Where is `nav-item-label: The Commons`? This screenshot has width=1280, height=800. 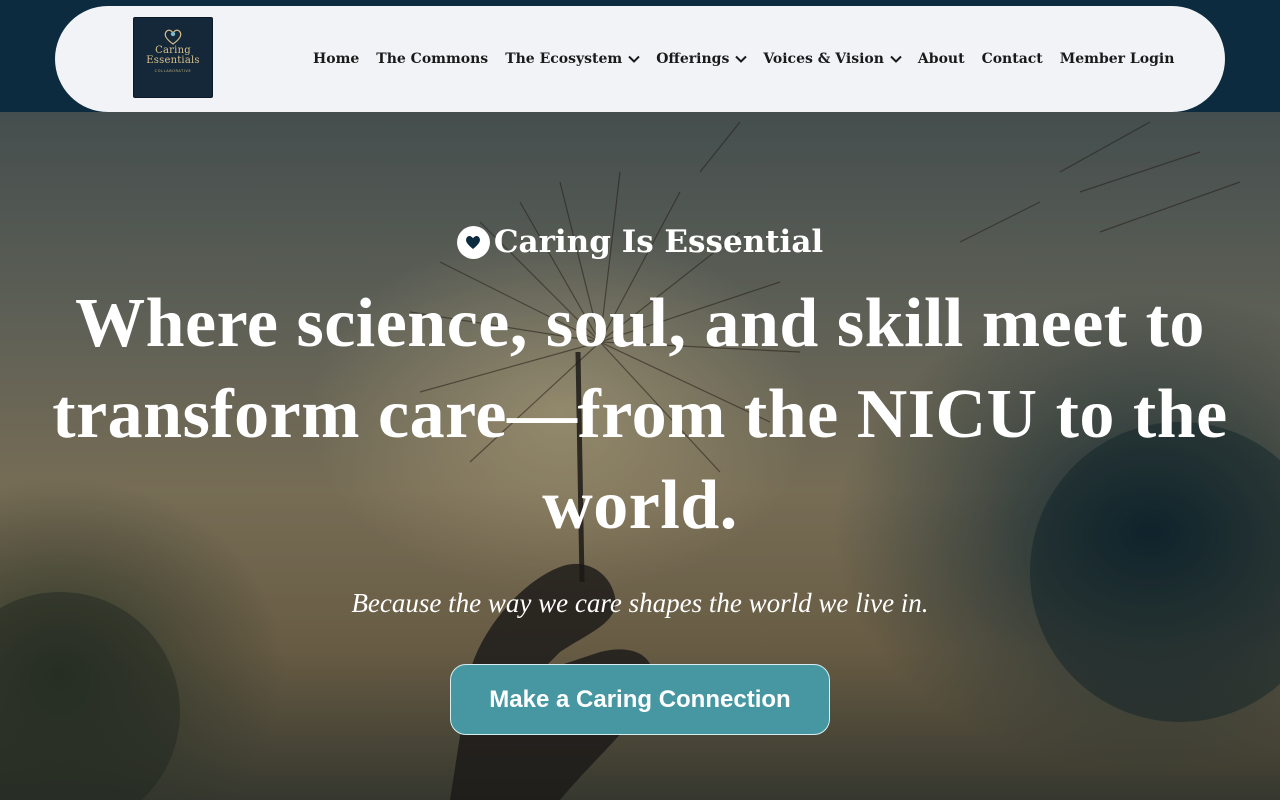 nav-item-label: The Commons is located at coordinates (432, 59).